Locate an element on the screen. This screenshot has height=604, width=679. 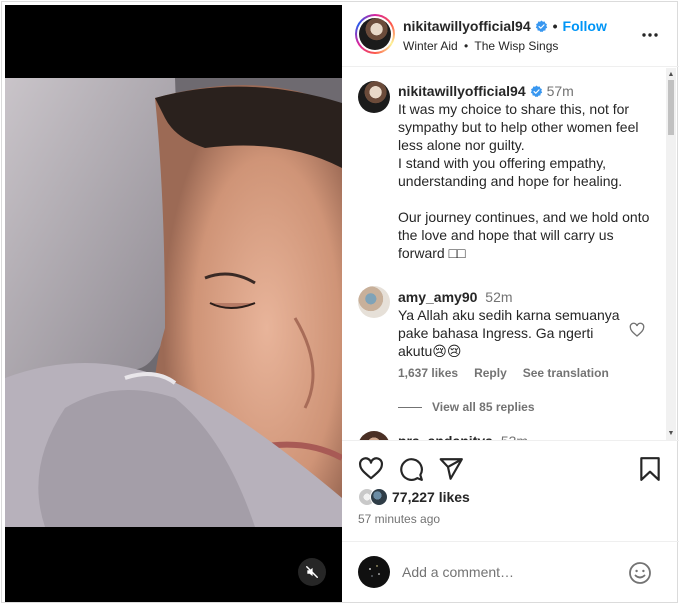
current-user-avatar is located at coordinates (374, 572).